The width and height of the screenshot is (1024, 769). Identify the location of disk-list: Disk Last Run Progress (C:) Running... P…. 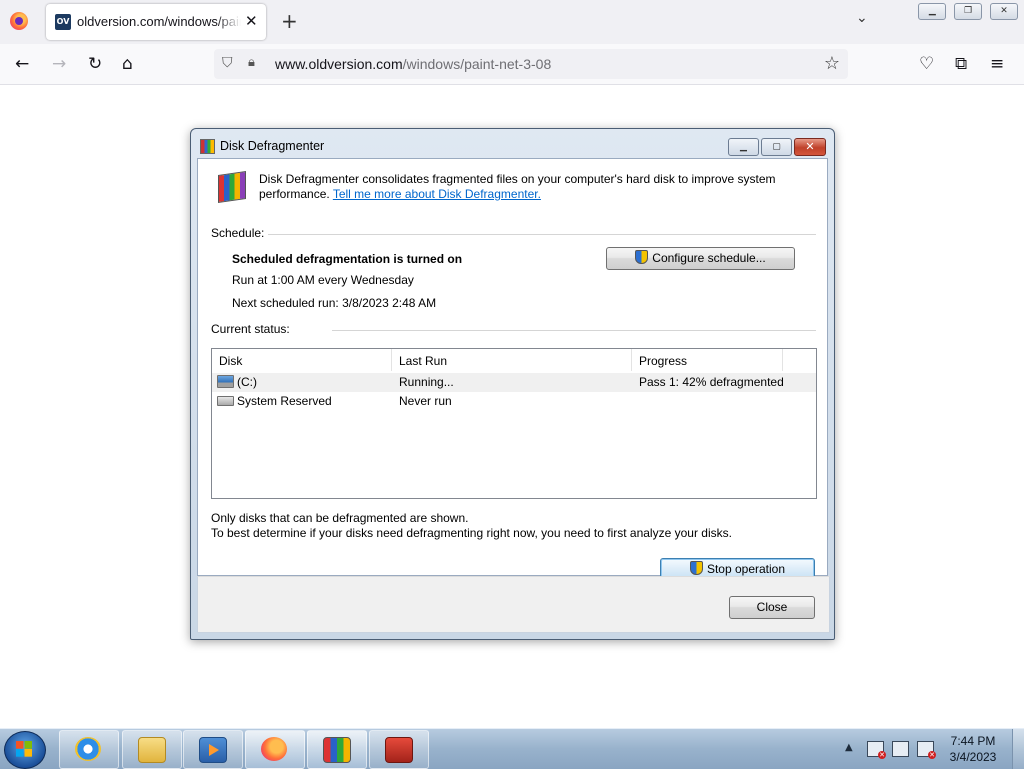
(514, 423).